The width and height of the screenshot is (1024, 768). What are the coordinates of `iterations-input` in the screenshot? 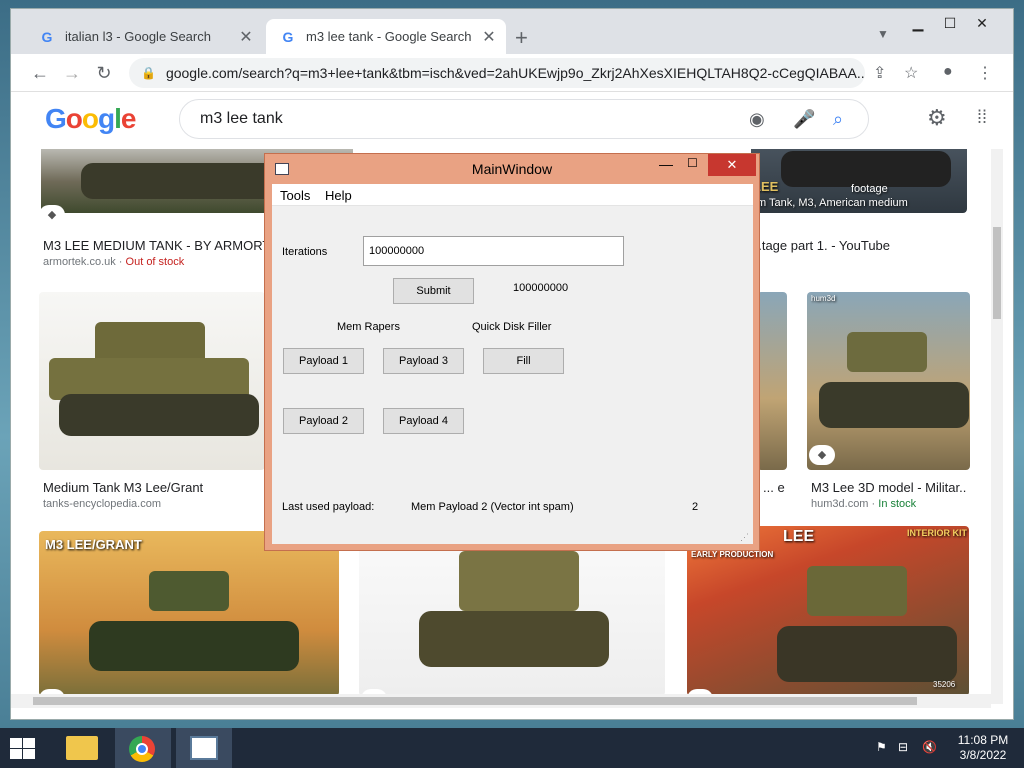 It's located at (493, 251).